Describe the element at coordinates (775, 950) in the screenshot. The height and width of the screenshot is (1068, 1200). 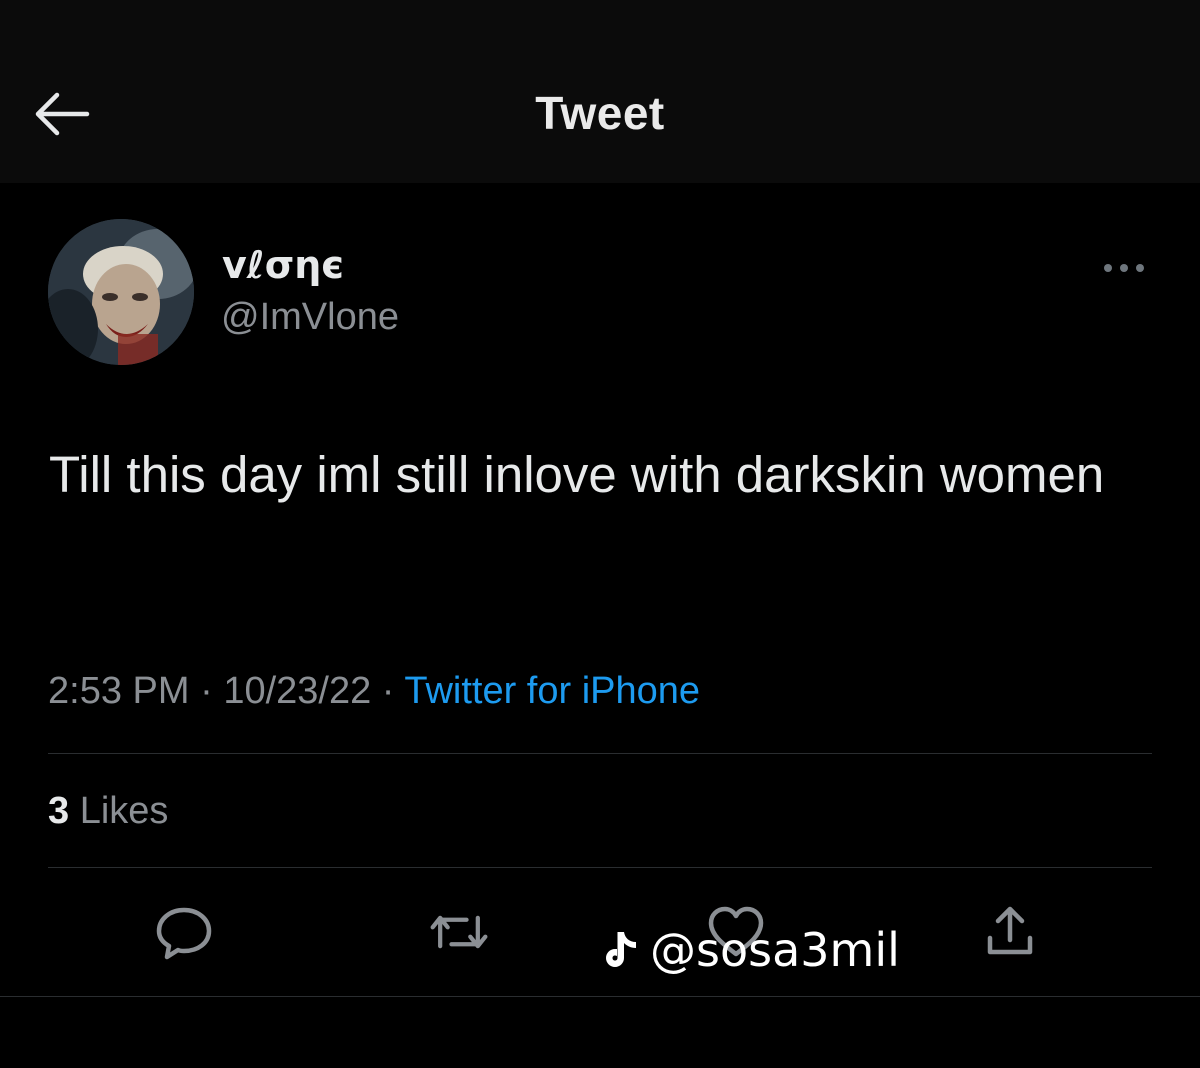
I see `watermark-text: @sosa3mil` at that location.